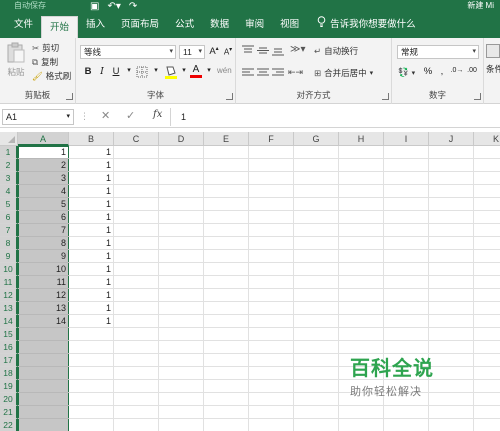 This screenshot has height=431, width=500. What do you see at coordinates (361, 25) in the screenshot?
I see `tell-me-box: 告诉我你想要做什么` at bounding box center [361, 25].